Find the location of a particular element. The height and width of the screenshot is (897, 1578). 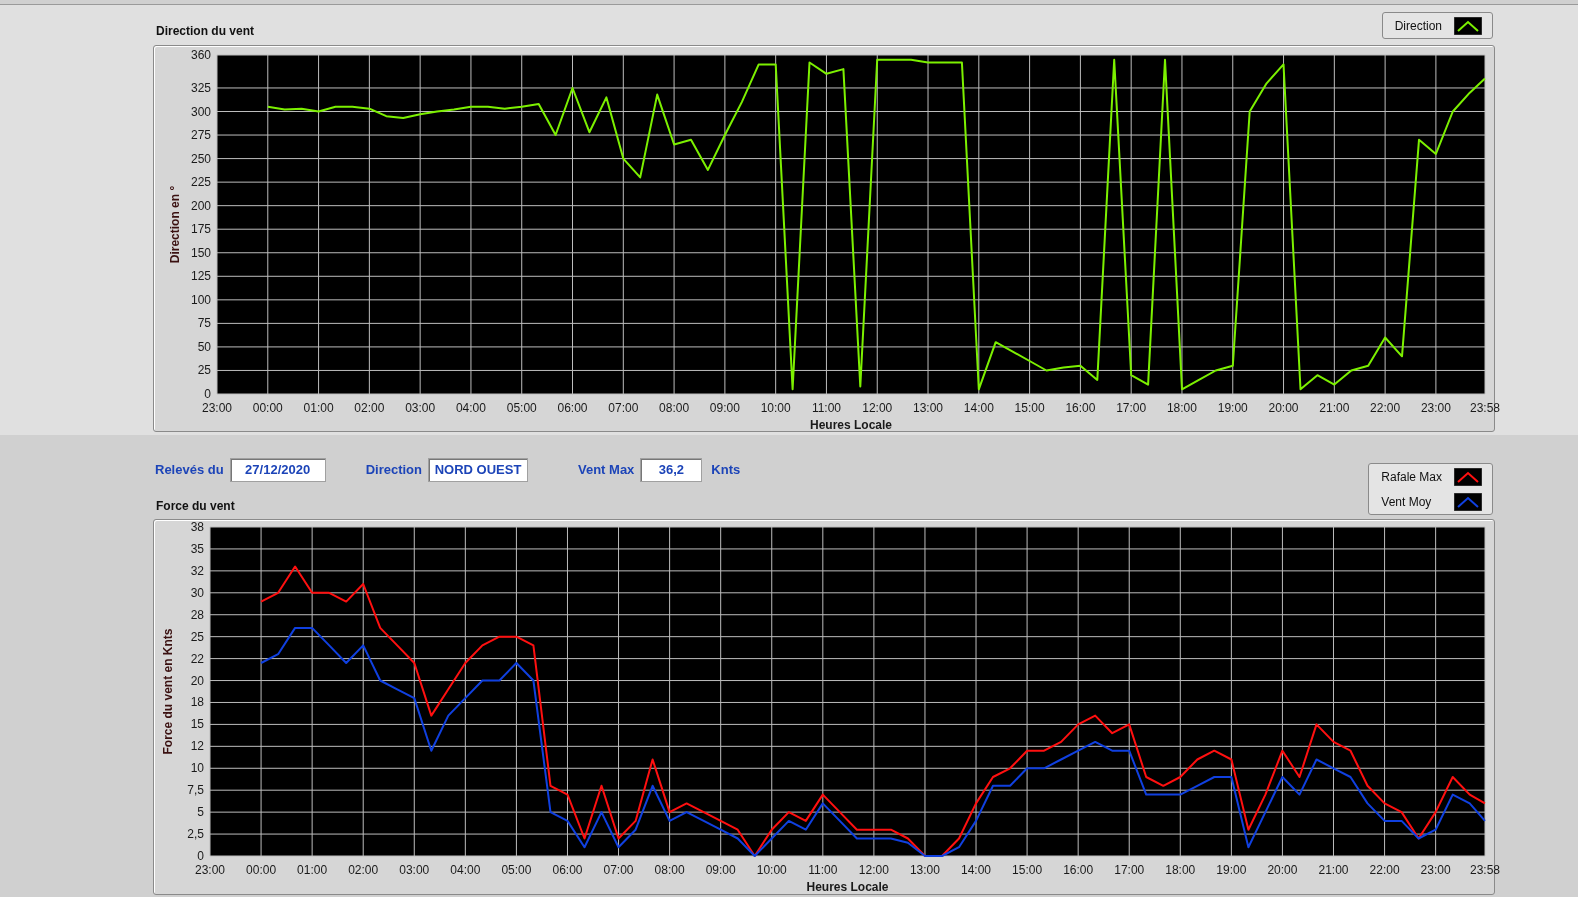

legend-label: Vent Moy is located at coordinates (1406, 502).